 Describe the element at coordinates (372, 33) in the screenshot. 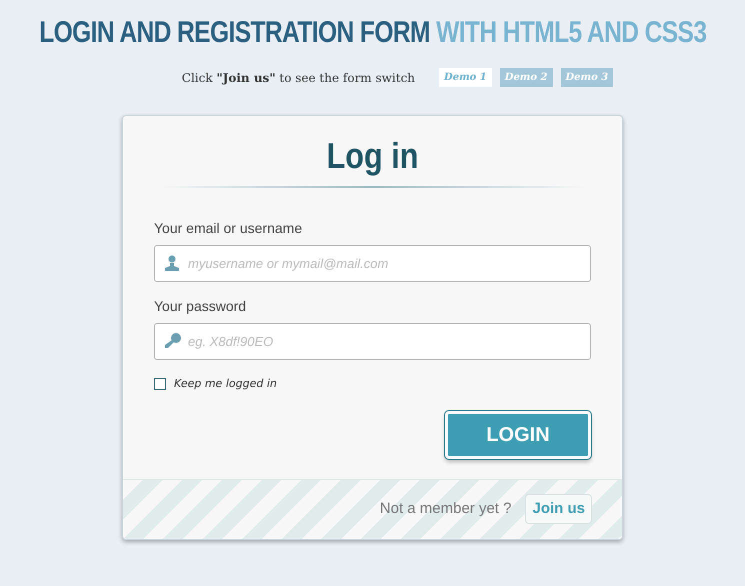

I see `page-title: LOGIN AND REGISTRATION FORM WITH HTML5 AND CSS3` at that location.